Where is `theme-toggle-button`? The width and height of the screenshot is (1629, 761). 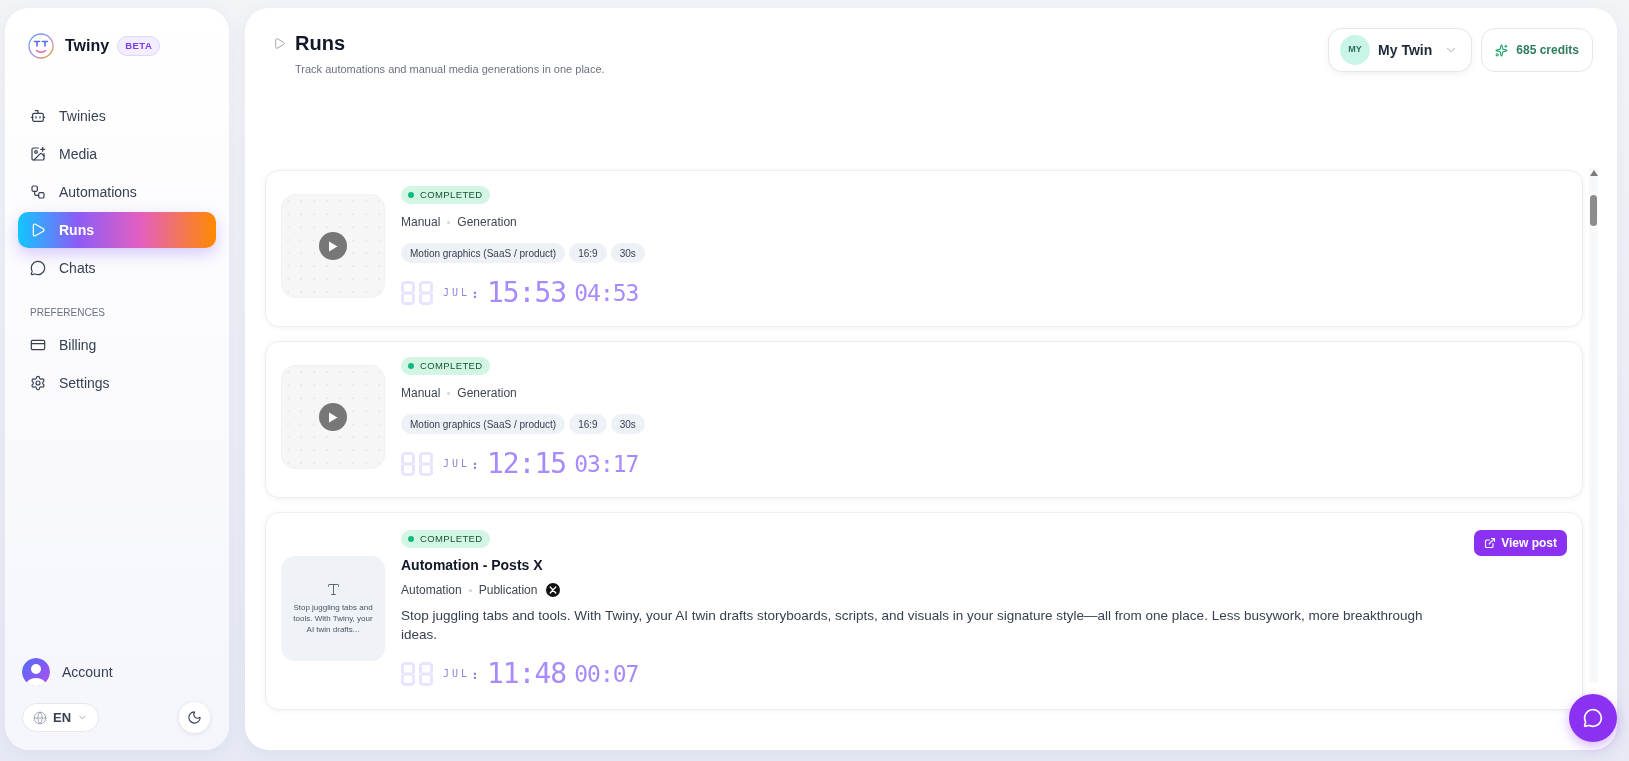
theme-toggle-button is located at coordinates (194, 717).